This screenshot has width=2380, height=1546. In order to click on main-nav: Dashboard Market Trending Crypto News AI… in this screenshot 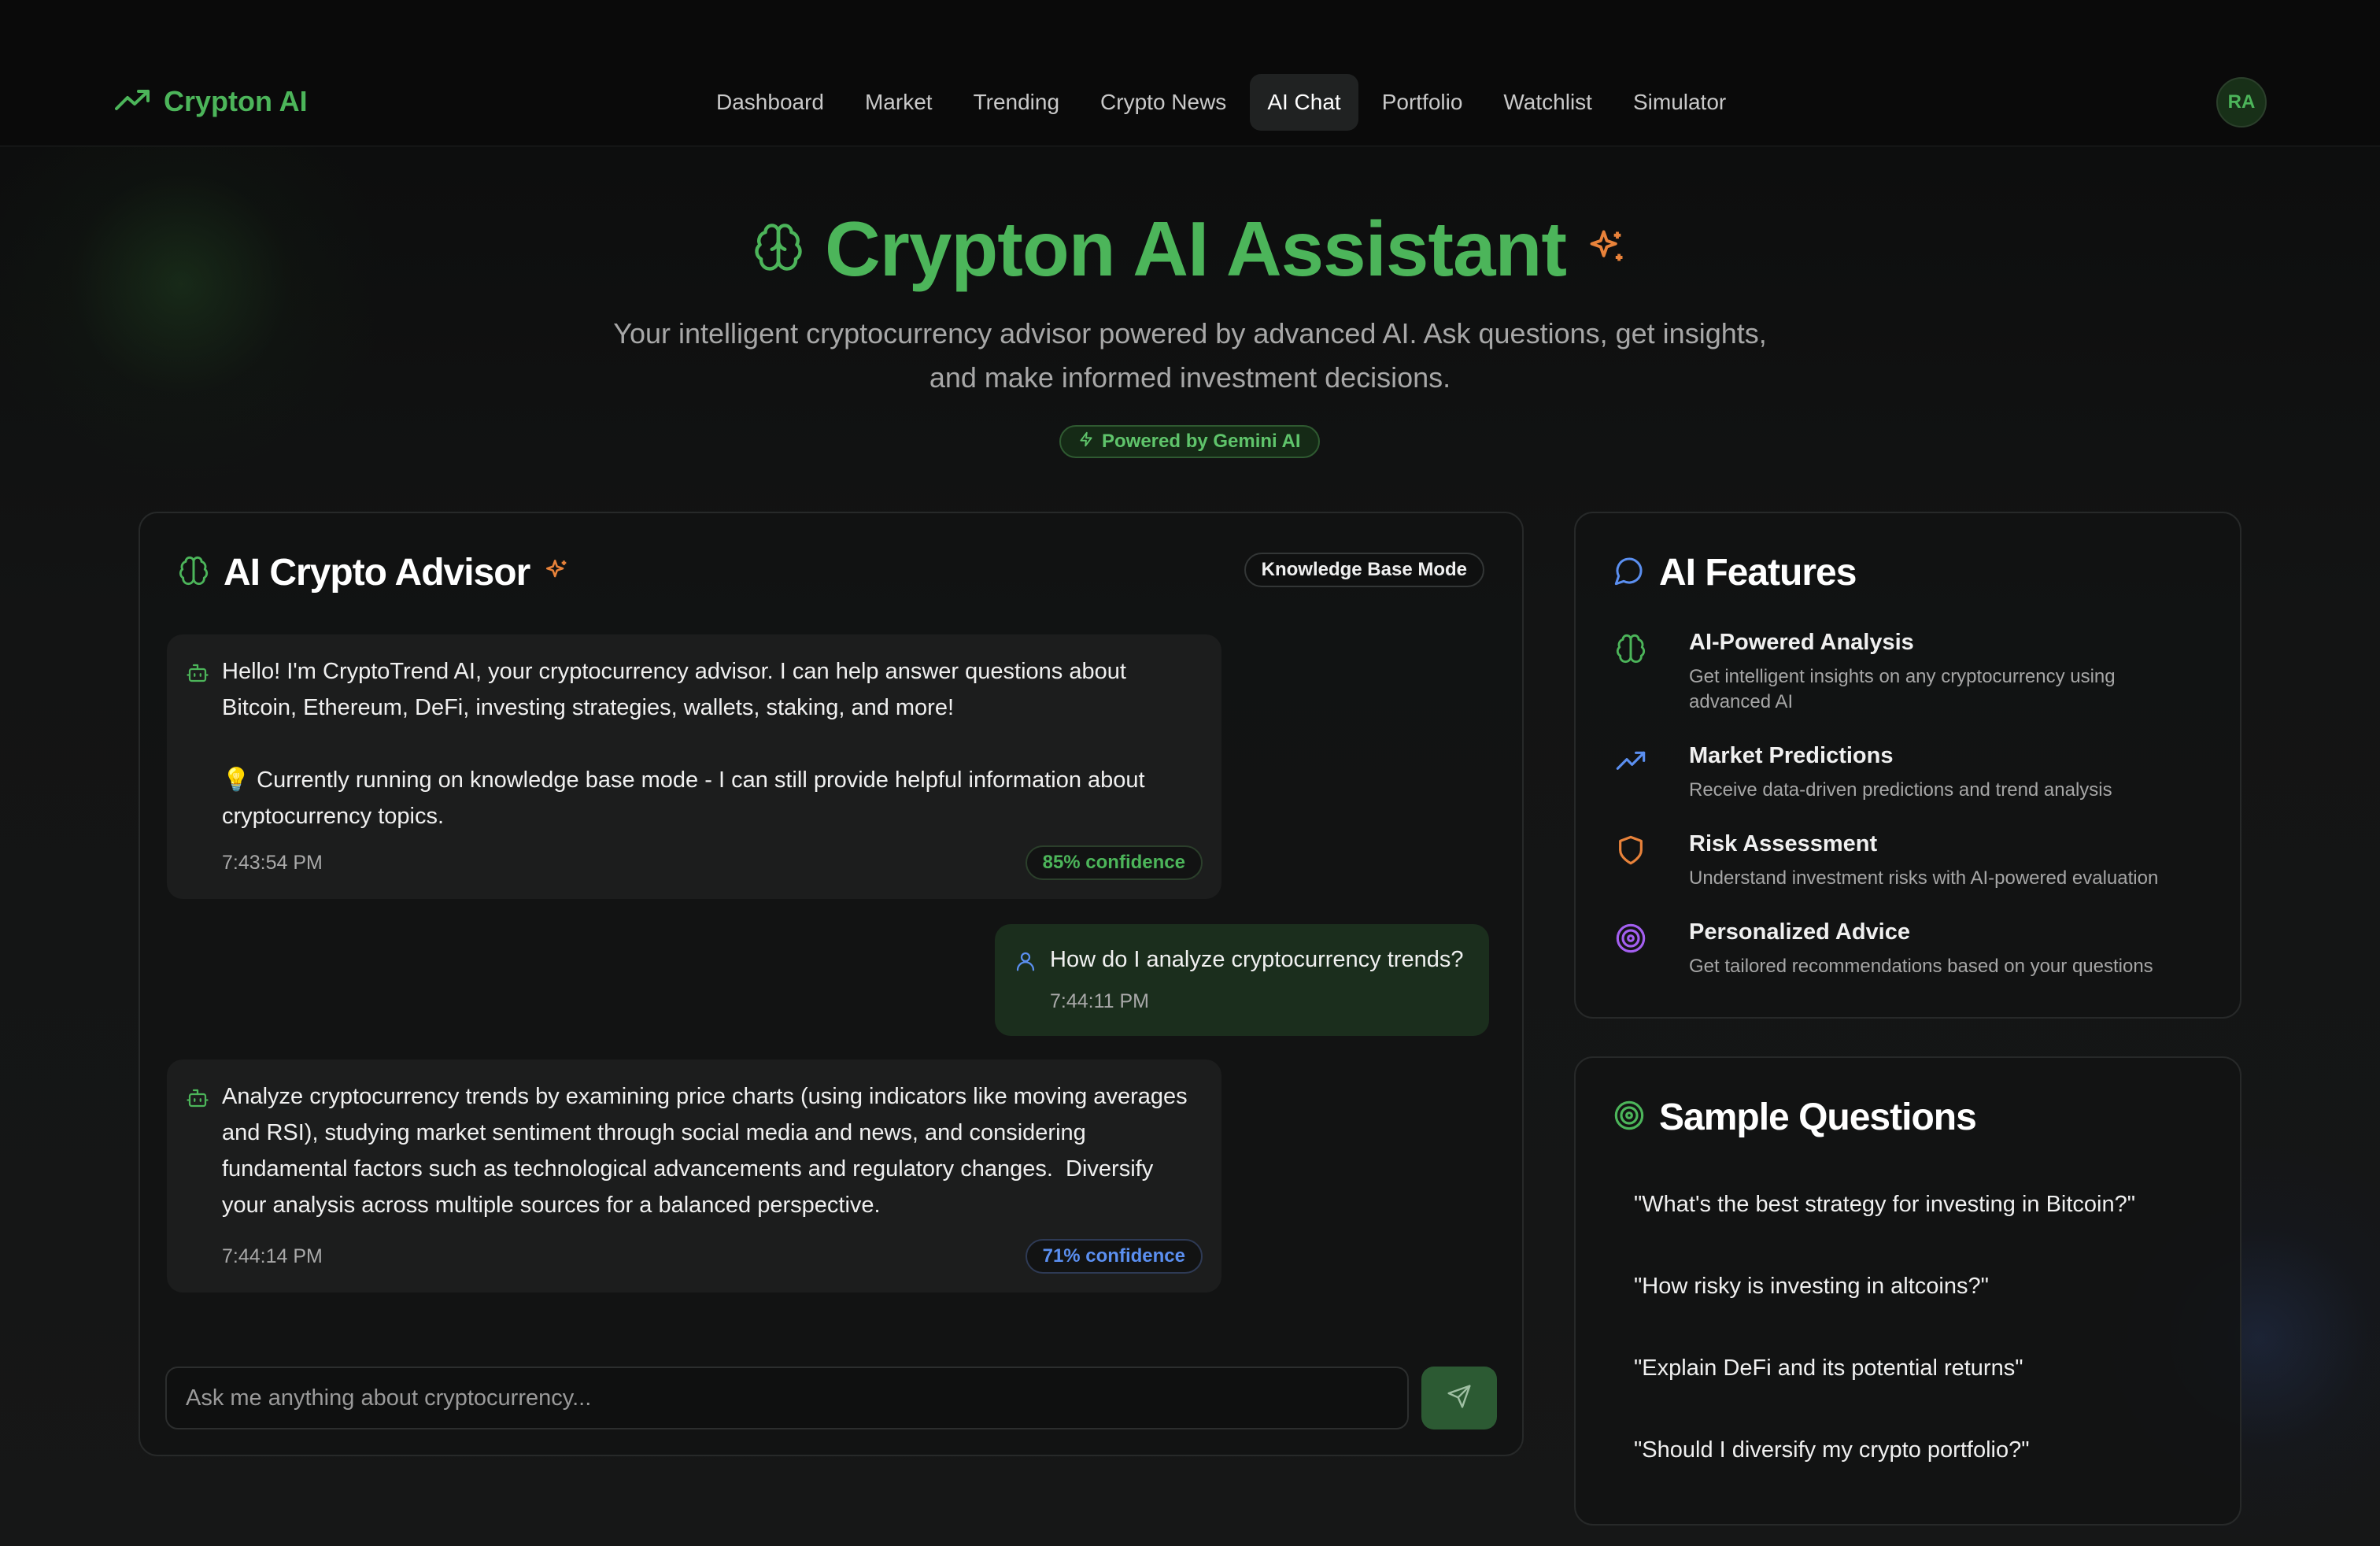, I will do `click(1221, 103)`.